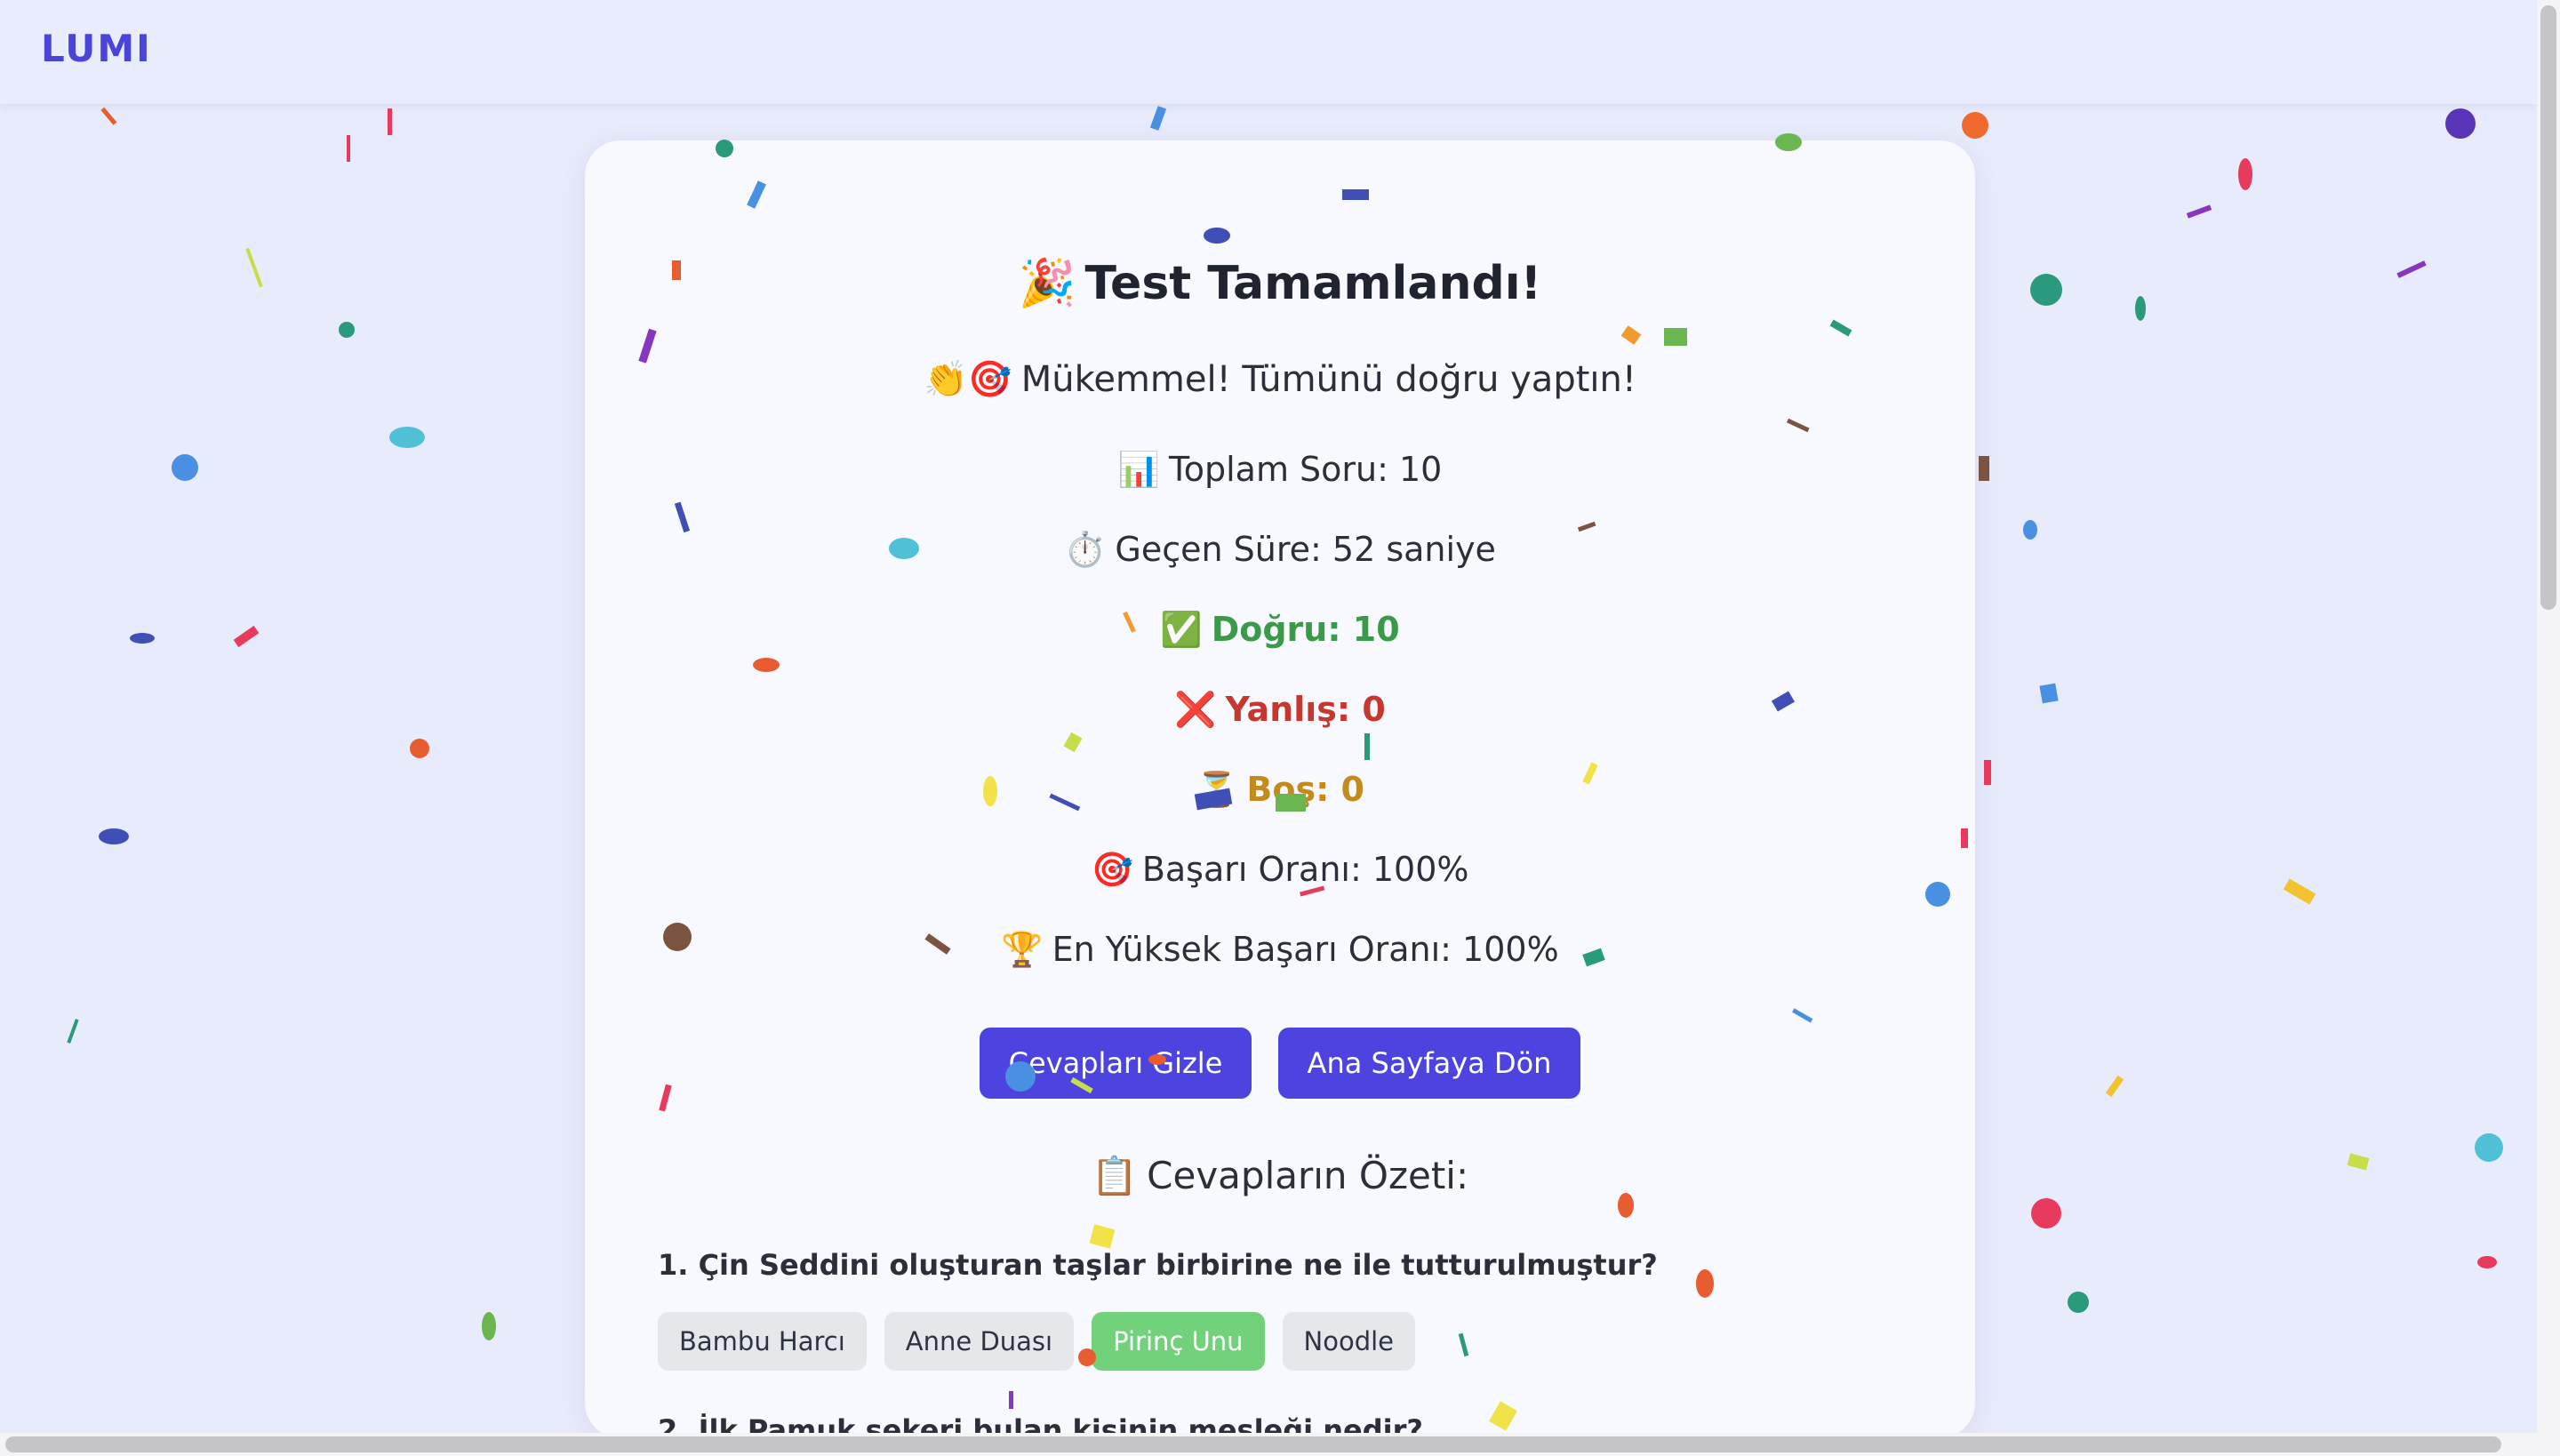 This screenshot has height=1456, width=2560. I want to click on clipboard-icon: 📋, so click(1115, 1175).